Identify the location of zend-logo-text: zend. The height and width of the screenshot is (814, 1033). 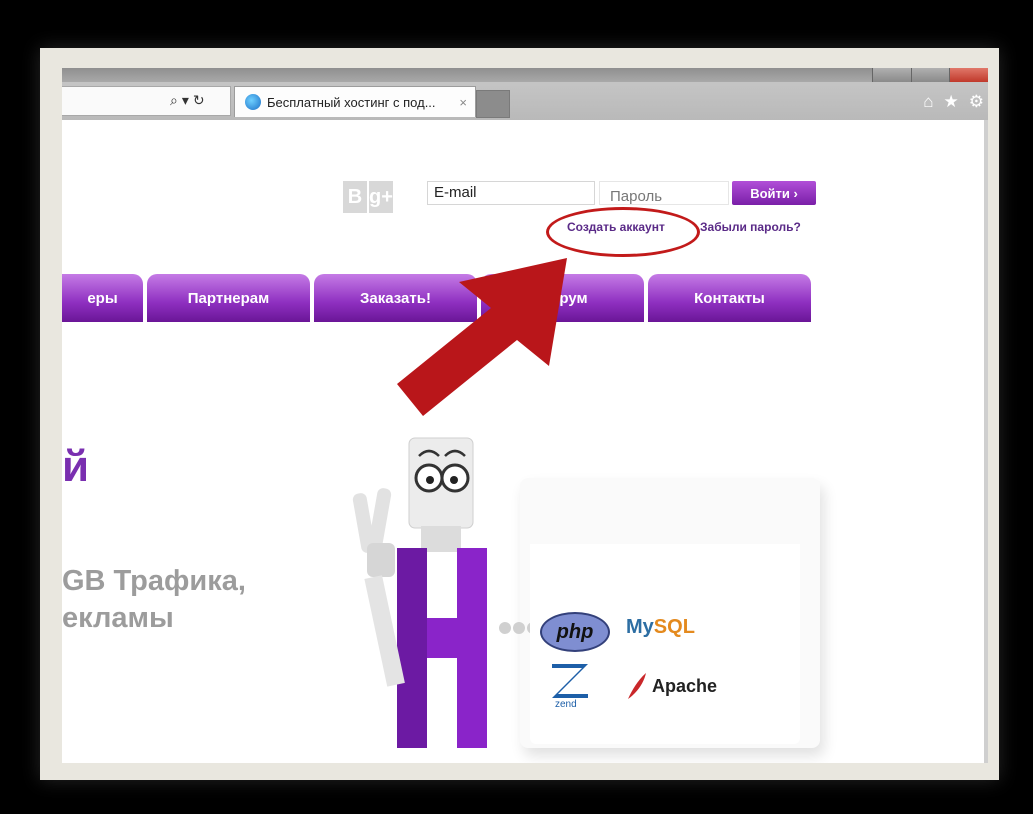
(566, 703).